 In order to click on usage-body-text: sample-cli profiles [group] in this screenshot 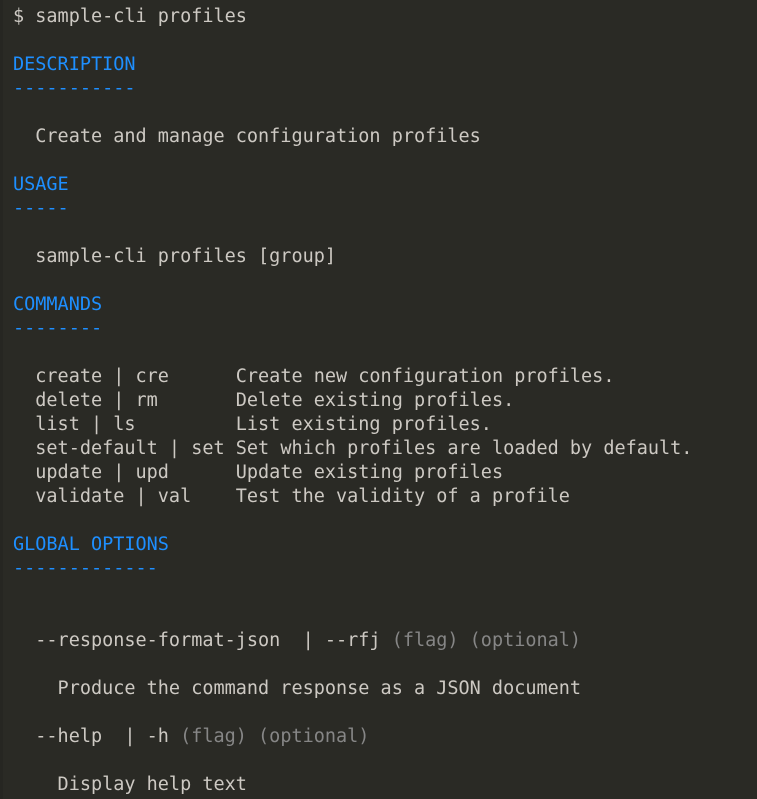, I will do `click(175, 256)`.